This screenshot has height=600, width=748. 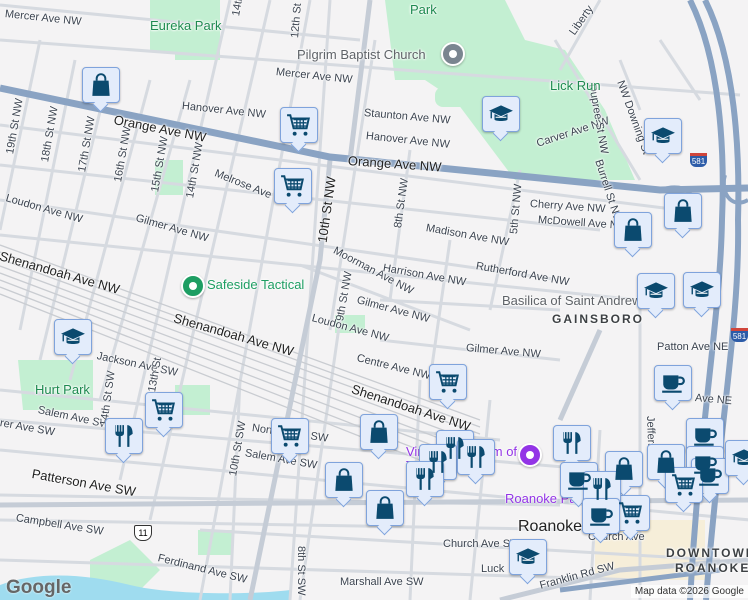 What do you see at coordinates (711, 568) in the screenshot?
I see `downtown-label: ROANOKE` at bounding box center [711, 568].